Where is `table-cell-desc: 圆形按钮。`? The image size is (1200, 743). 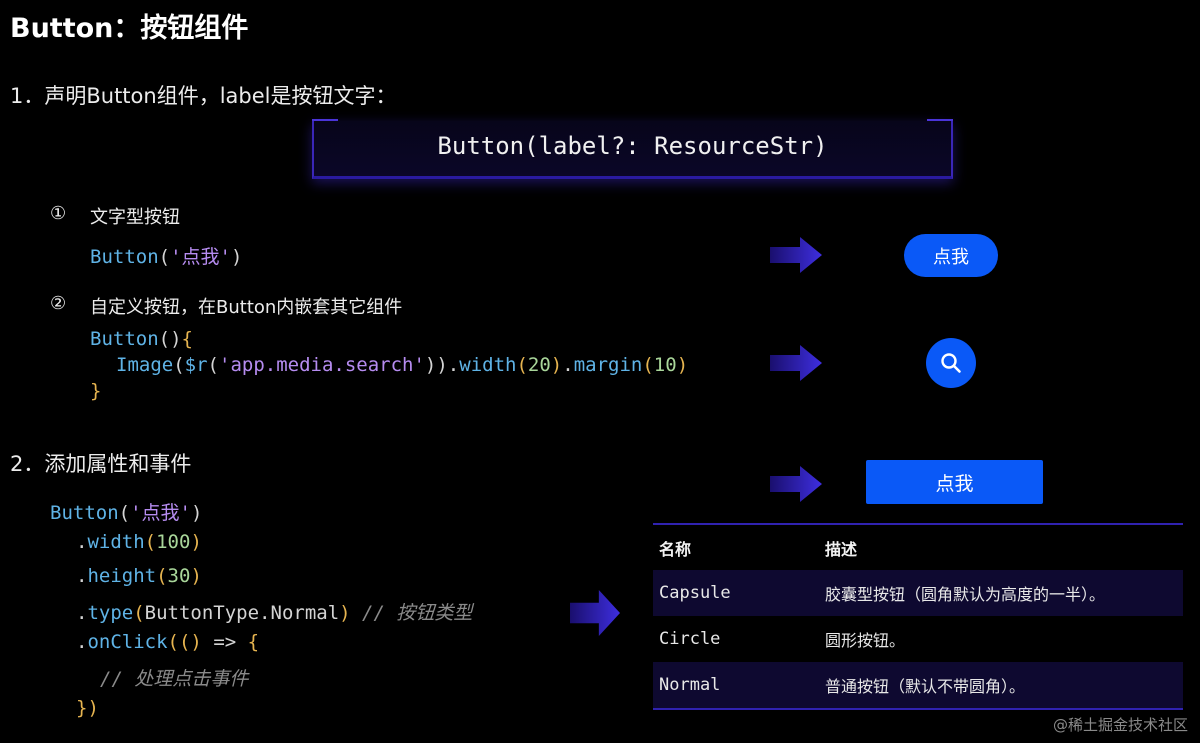 table-cell-desc: 圆形按钮。 is located at coordinates (1001, 639).